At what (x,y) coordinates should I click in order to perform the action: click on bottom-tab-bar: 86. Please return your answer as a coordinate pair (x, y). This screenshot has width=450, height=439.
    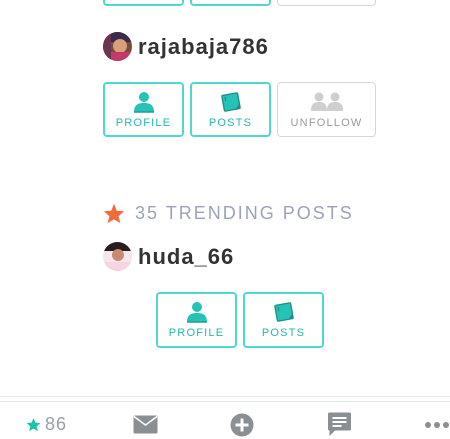
    Looking at the image, I should click on (225, 420).